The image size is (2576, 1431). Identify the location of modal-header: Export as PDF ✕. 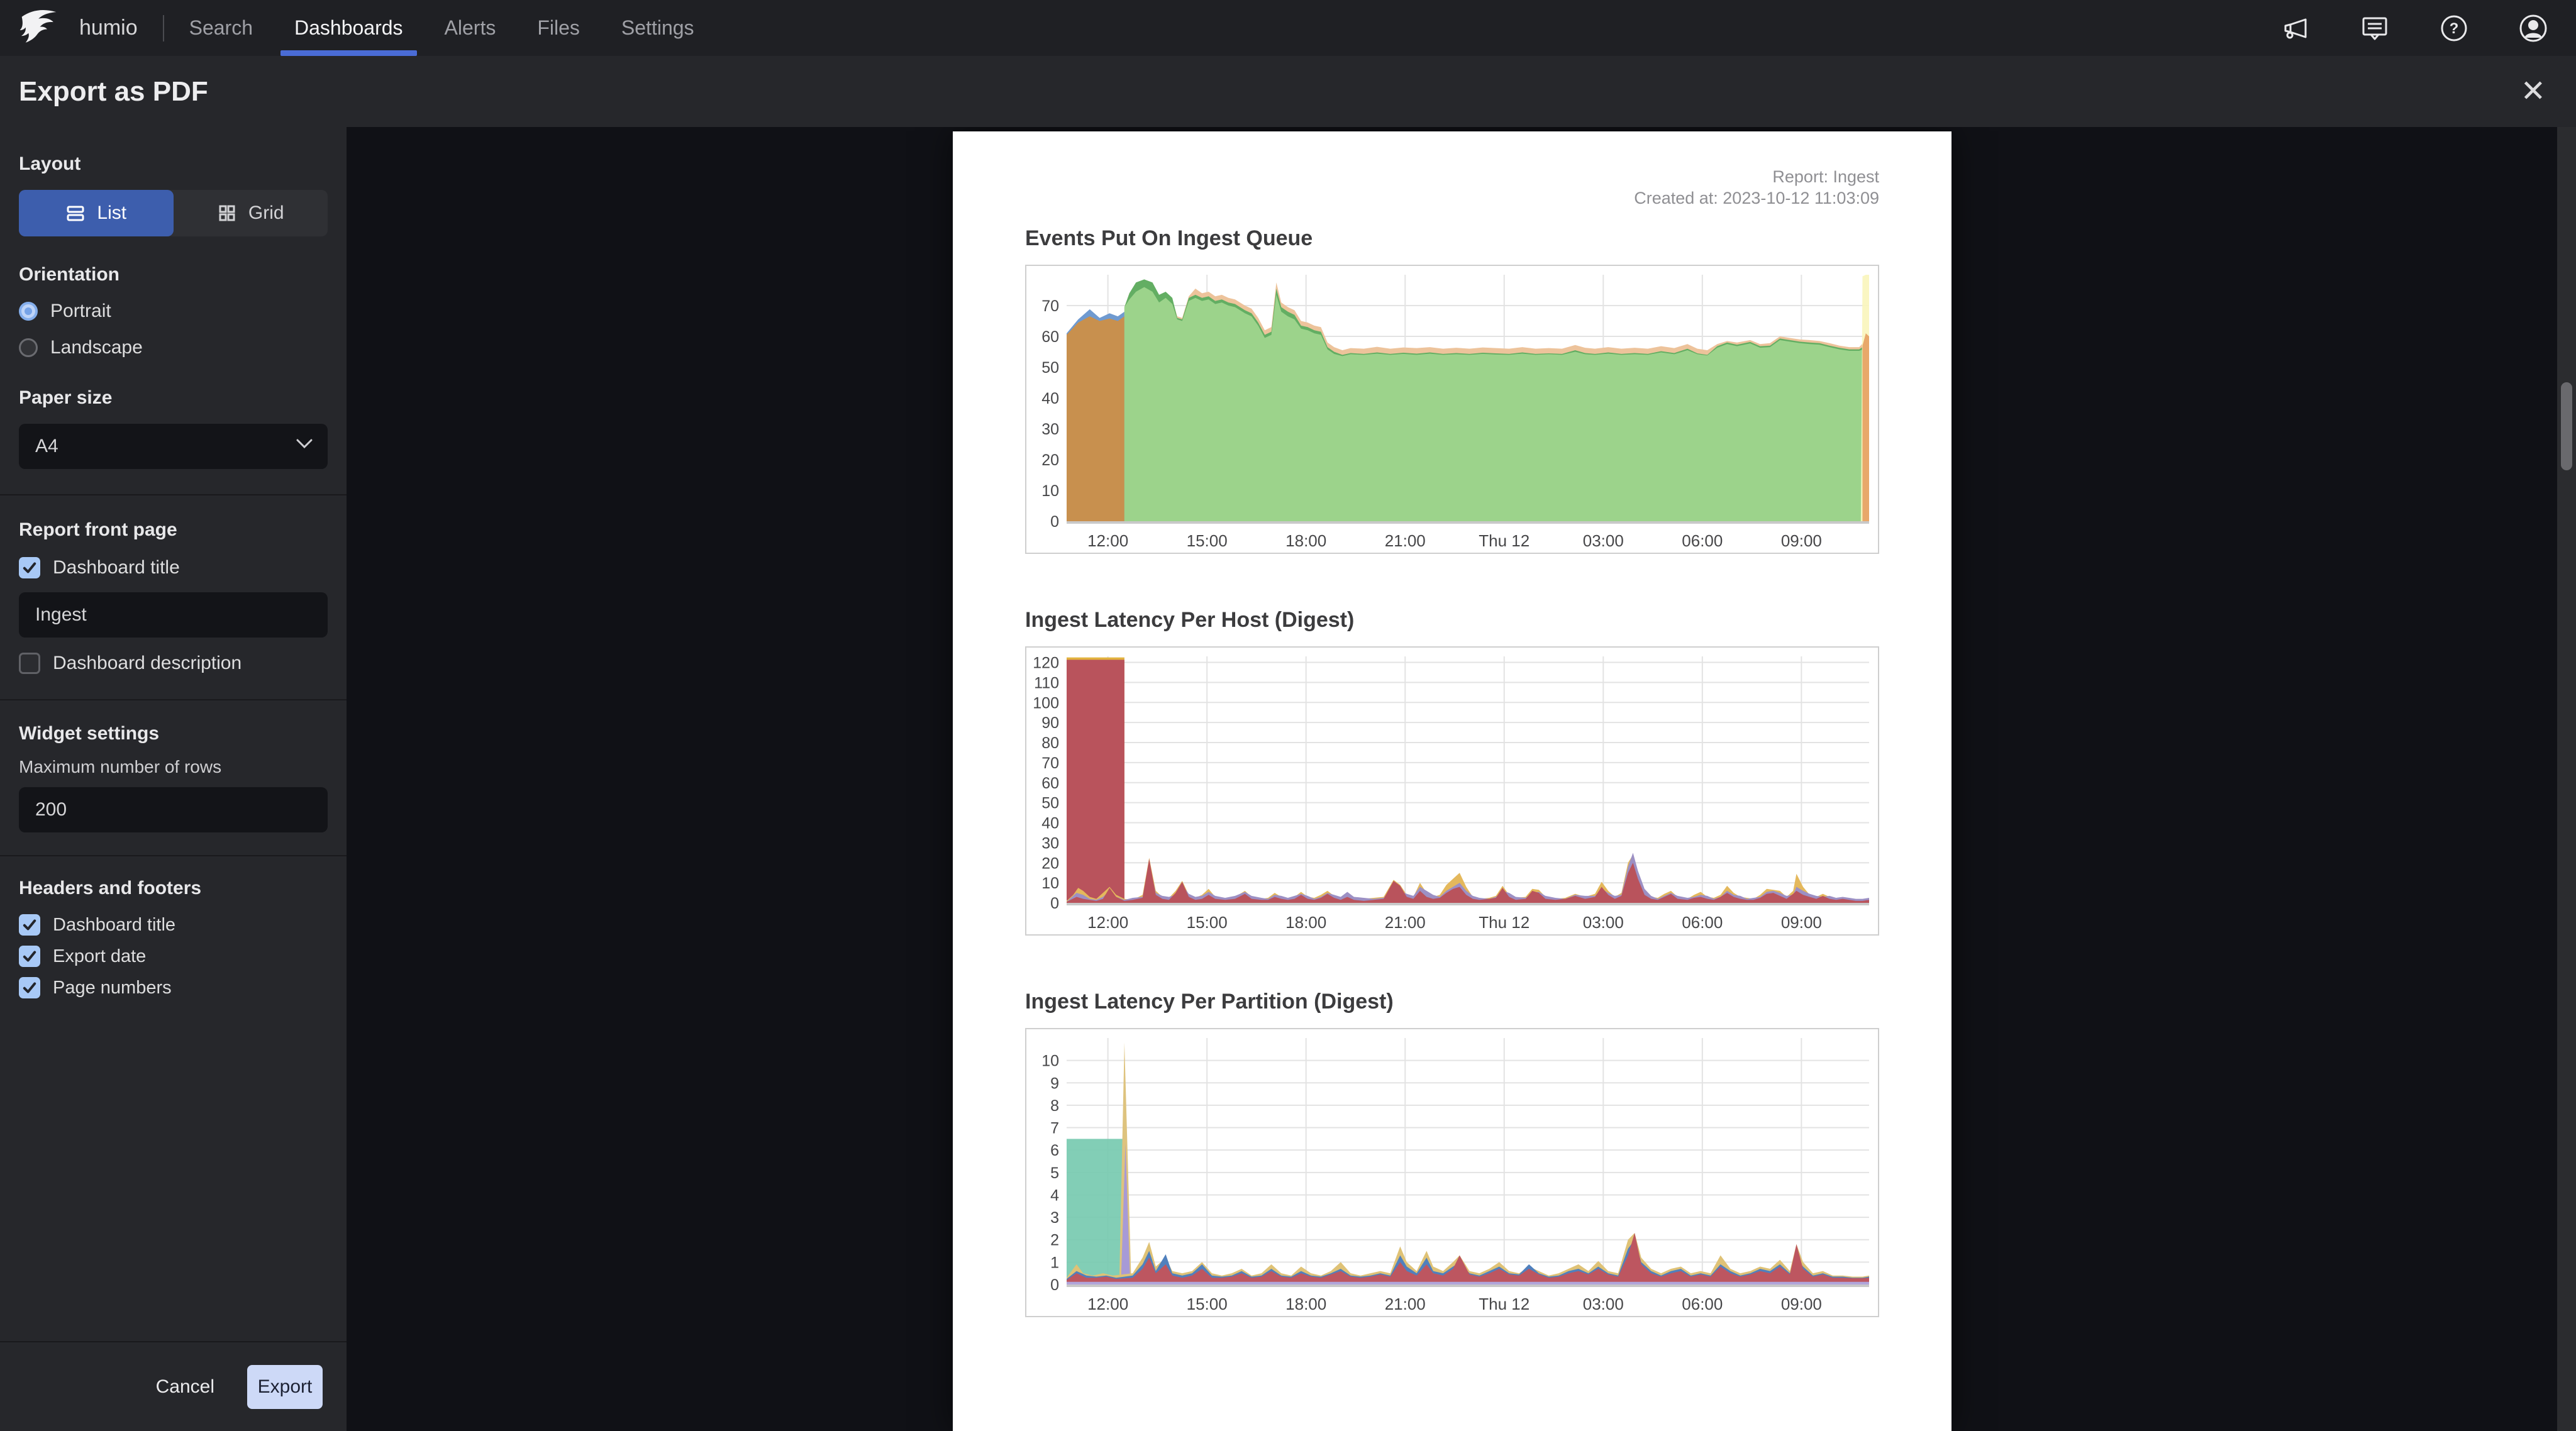
(1288, 92).